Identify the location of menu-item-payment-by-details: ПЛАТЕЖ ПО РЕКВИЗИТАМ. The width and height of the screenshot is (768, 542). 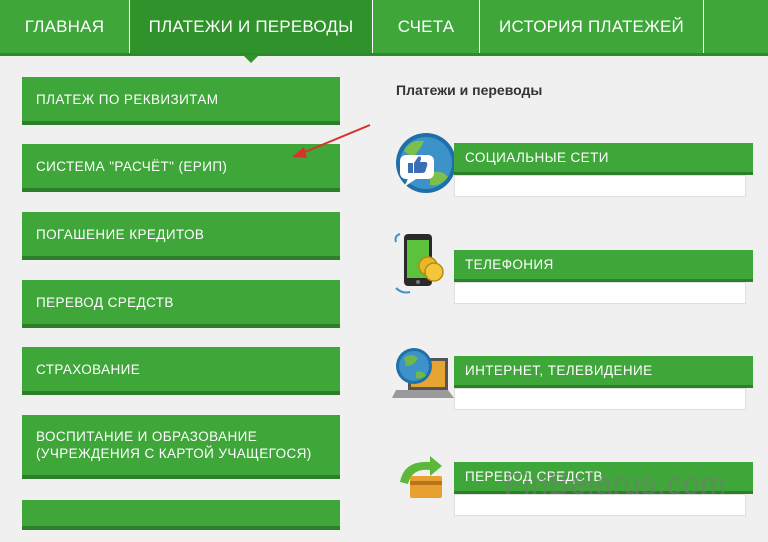
(181, 101).